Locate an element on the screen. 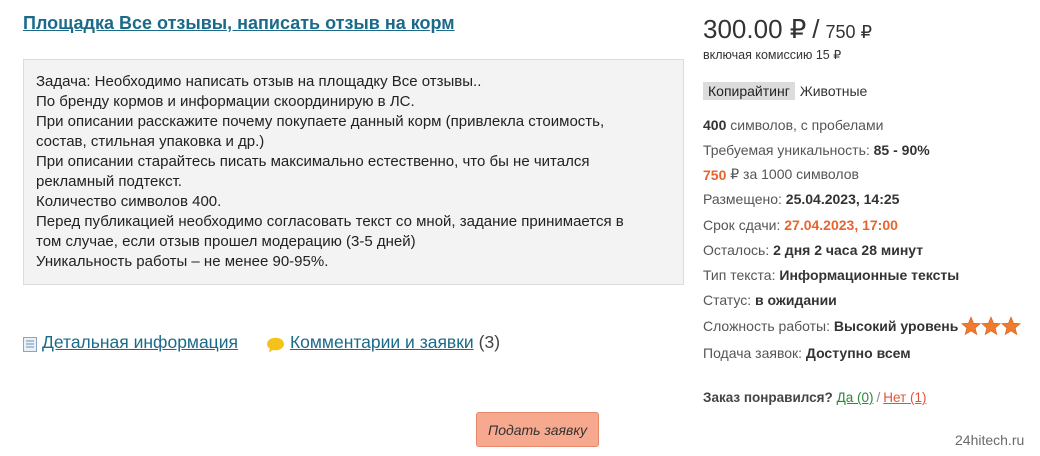 The width and height of the screenshot is (1040, 456). comments-count: (3) is located at coordinates (489, 342).